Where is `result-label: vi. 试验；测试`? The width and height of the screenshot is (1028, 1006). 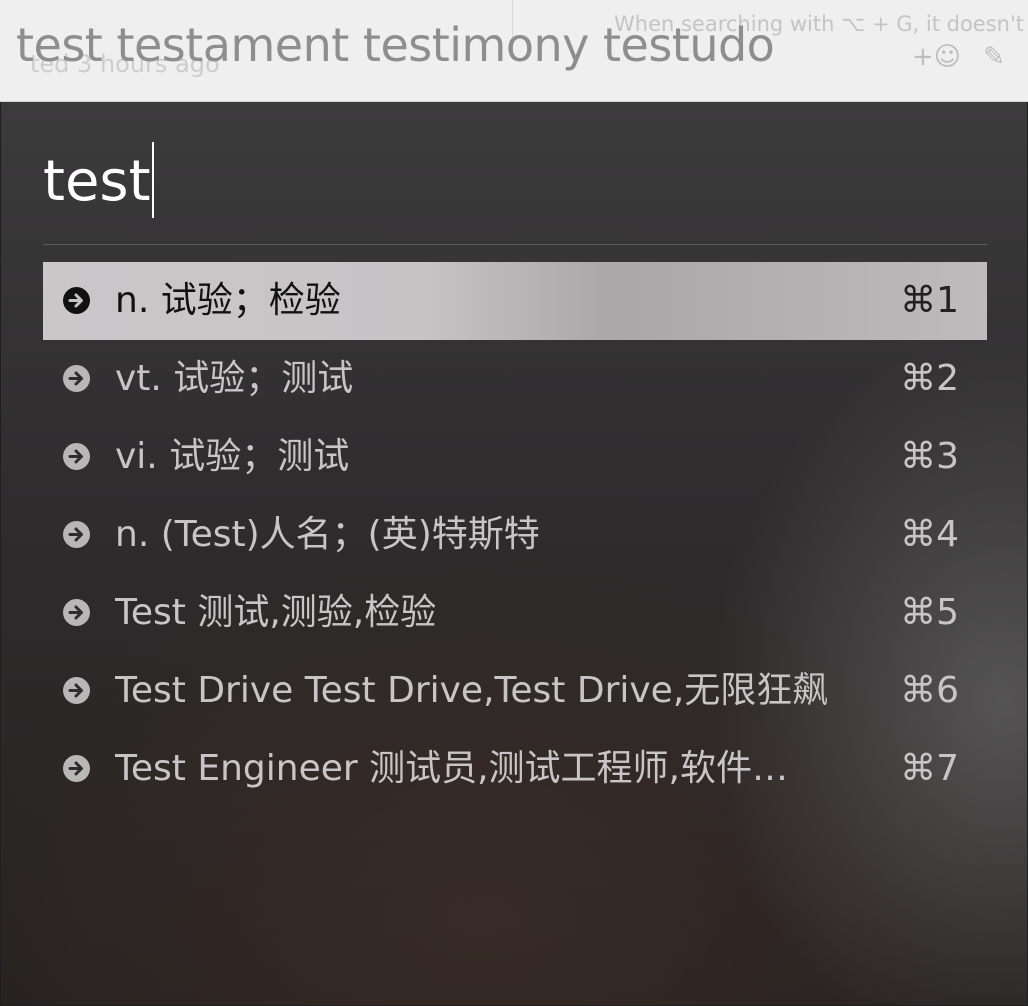 result-label: vi. 试验；测试 is located at coordinates (232, 456).